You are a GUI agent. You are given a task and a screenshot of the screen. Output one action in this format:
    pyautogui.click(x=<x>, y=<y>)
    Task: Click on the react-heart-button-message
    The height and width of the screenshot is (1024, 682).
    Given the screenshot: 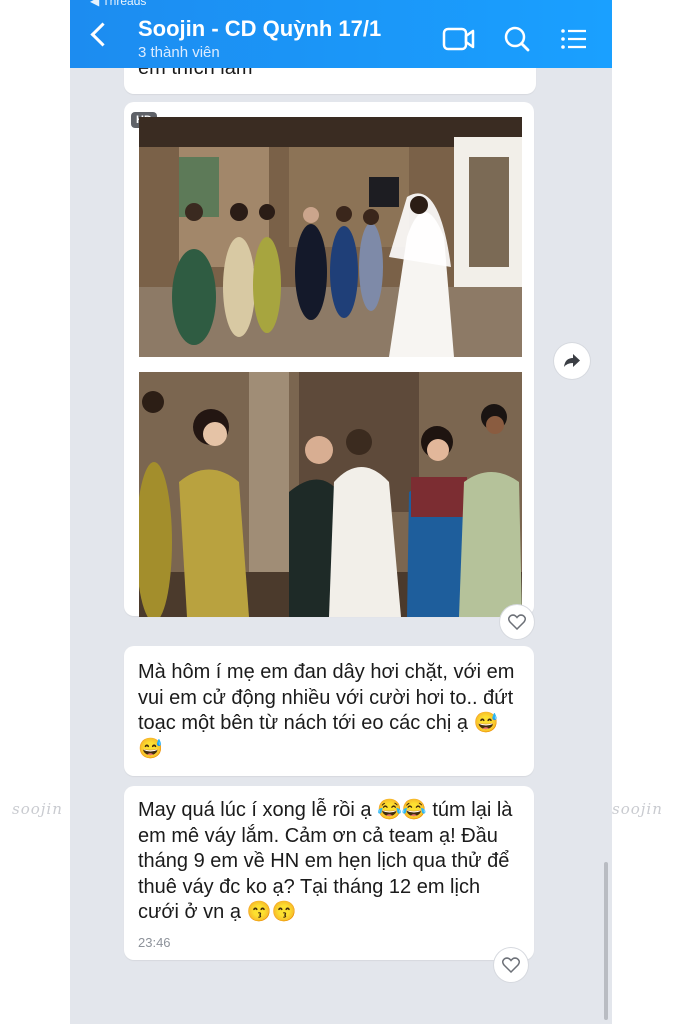 What is the action you would take?
    pyautogui.click(x=511, y=965)
    